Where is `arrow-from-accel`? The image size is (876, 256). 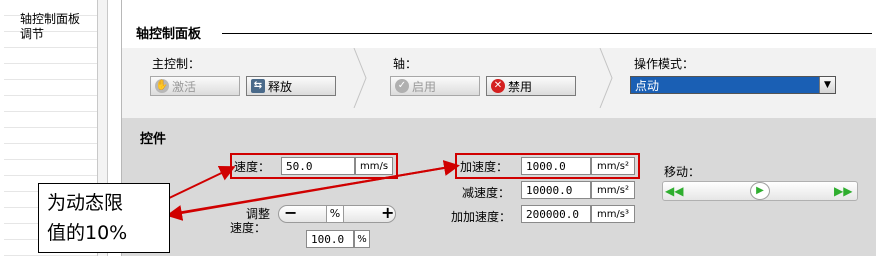
arrow-from-accel is located at coordinates (311, 193).